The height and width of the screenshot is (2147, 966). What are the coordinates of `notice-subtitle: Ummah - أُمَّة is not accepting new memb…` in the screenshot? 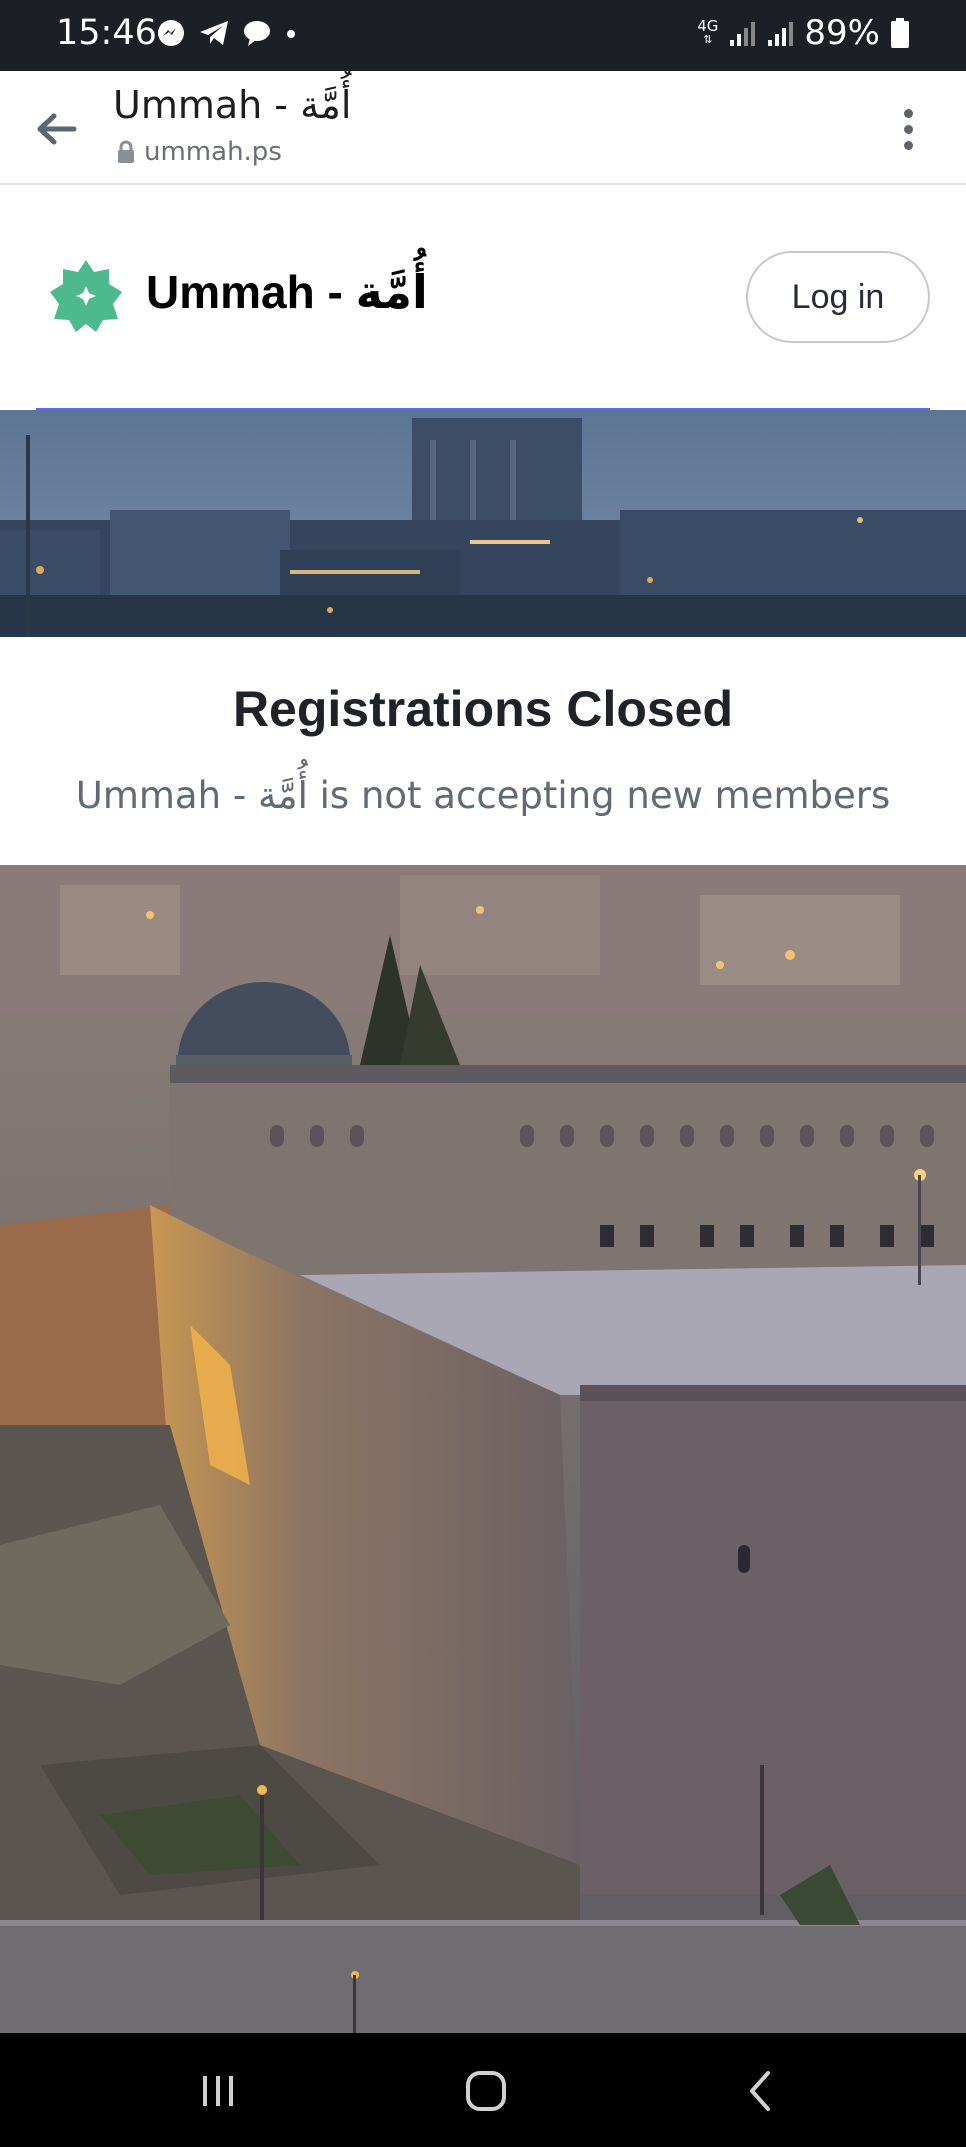 It's located at (483, 795).